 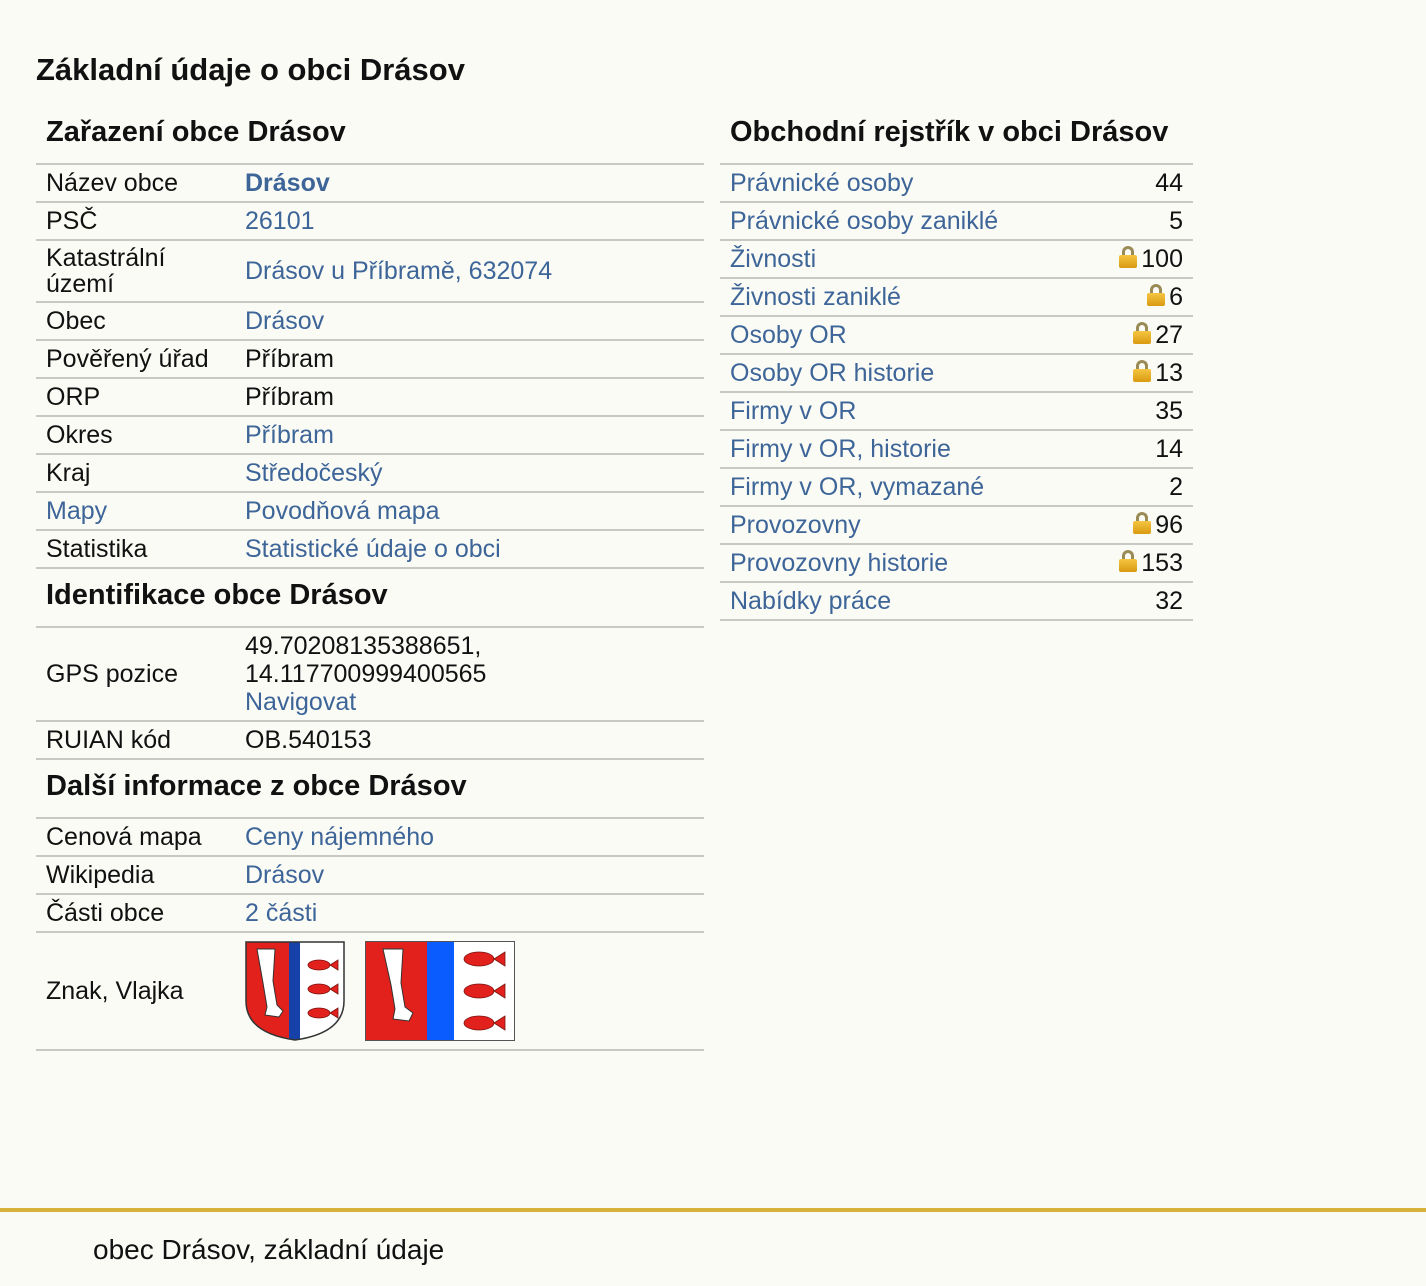 What do you see at coordinates (135, 435) in the screenshot?
I see `row-label: Okres` at bounding box center [135, 435].